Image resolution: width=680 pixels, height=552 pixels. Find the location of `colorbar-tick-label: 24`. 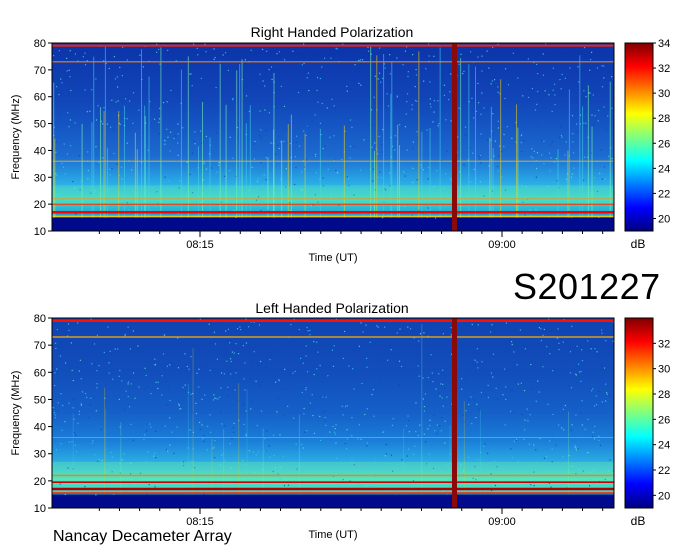

colorbar-tick-label: 24 is located at coordinates (664, 169).